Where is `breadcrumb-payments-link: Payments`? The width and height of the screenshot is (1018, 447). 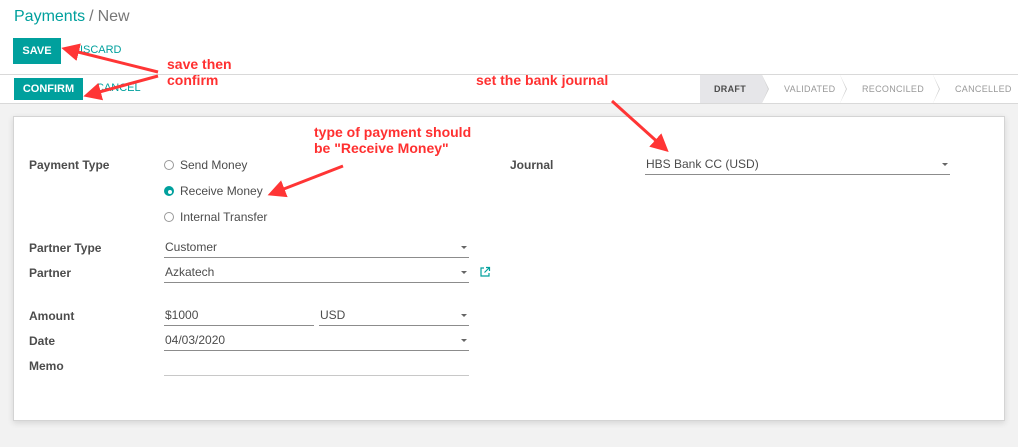
breadcrumb-payments-link: Payments is located at coordinates (49, 16).